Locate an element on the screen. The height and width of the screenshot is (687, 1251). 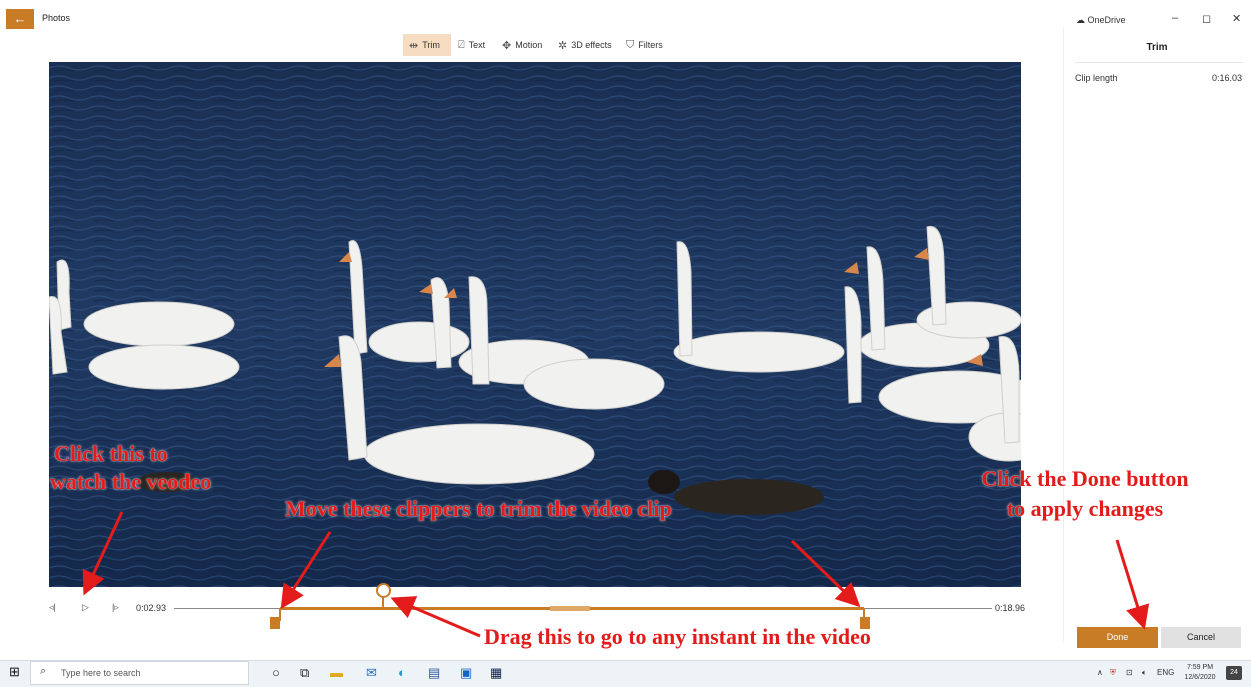
windows-start-icon: ⊞ is located at coordinates (14, 672).